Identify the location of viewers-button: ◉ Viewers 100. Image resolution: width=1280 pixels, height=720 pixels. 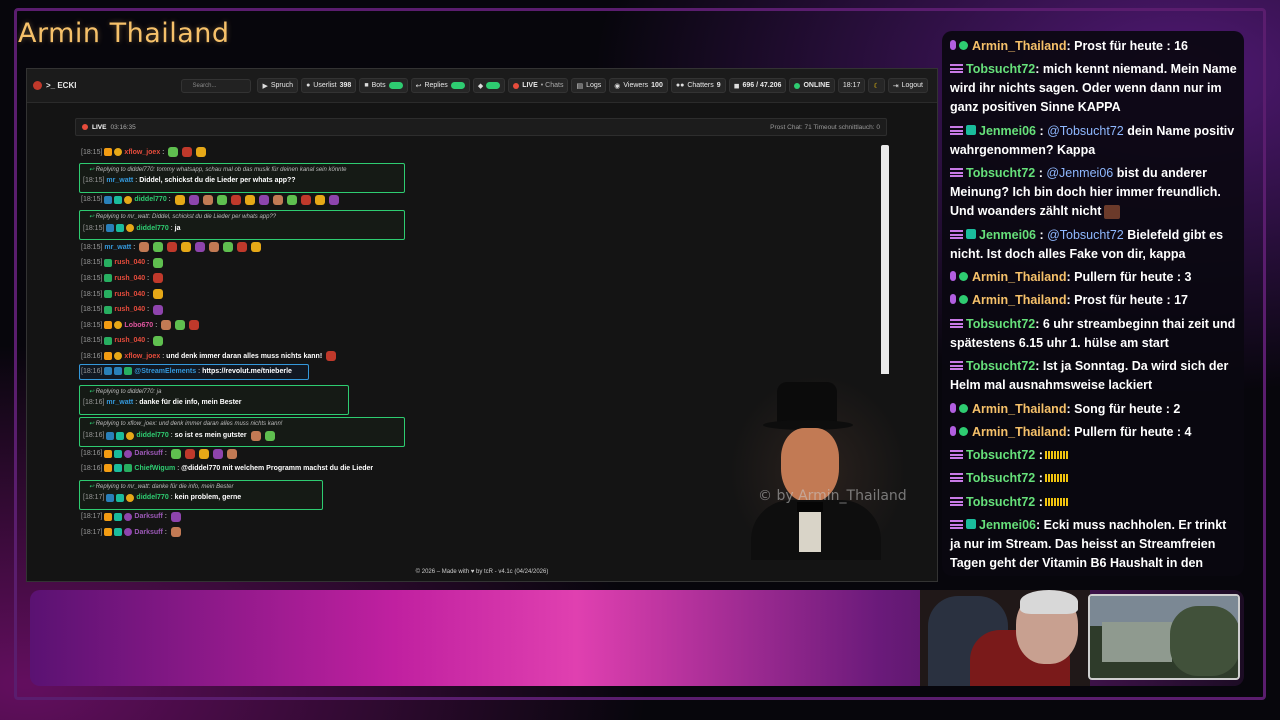
(638, 85).